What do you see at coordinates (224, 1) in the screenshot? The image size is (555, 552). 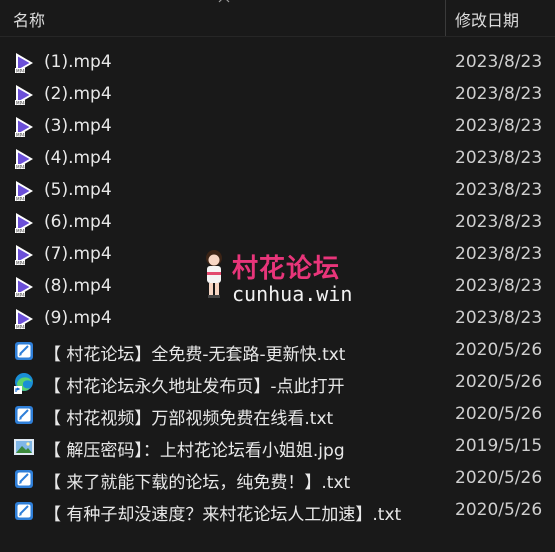 I see `sort-up-icon` at bounding box center [224, 1].